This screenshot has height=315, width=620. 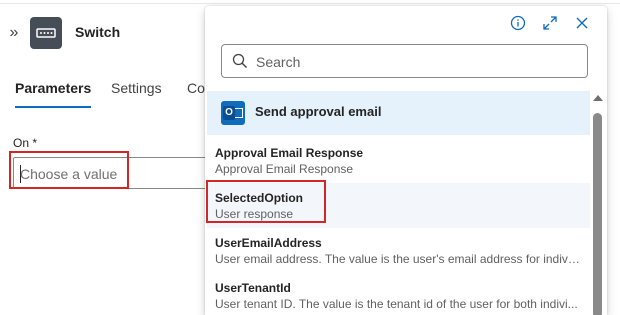 I want to click on list-item-title: UserEmailAddress, so click(x=268, y=243).